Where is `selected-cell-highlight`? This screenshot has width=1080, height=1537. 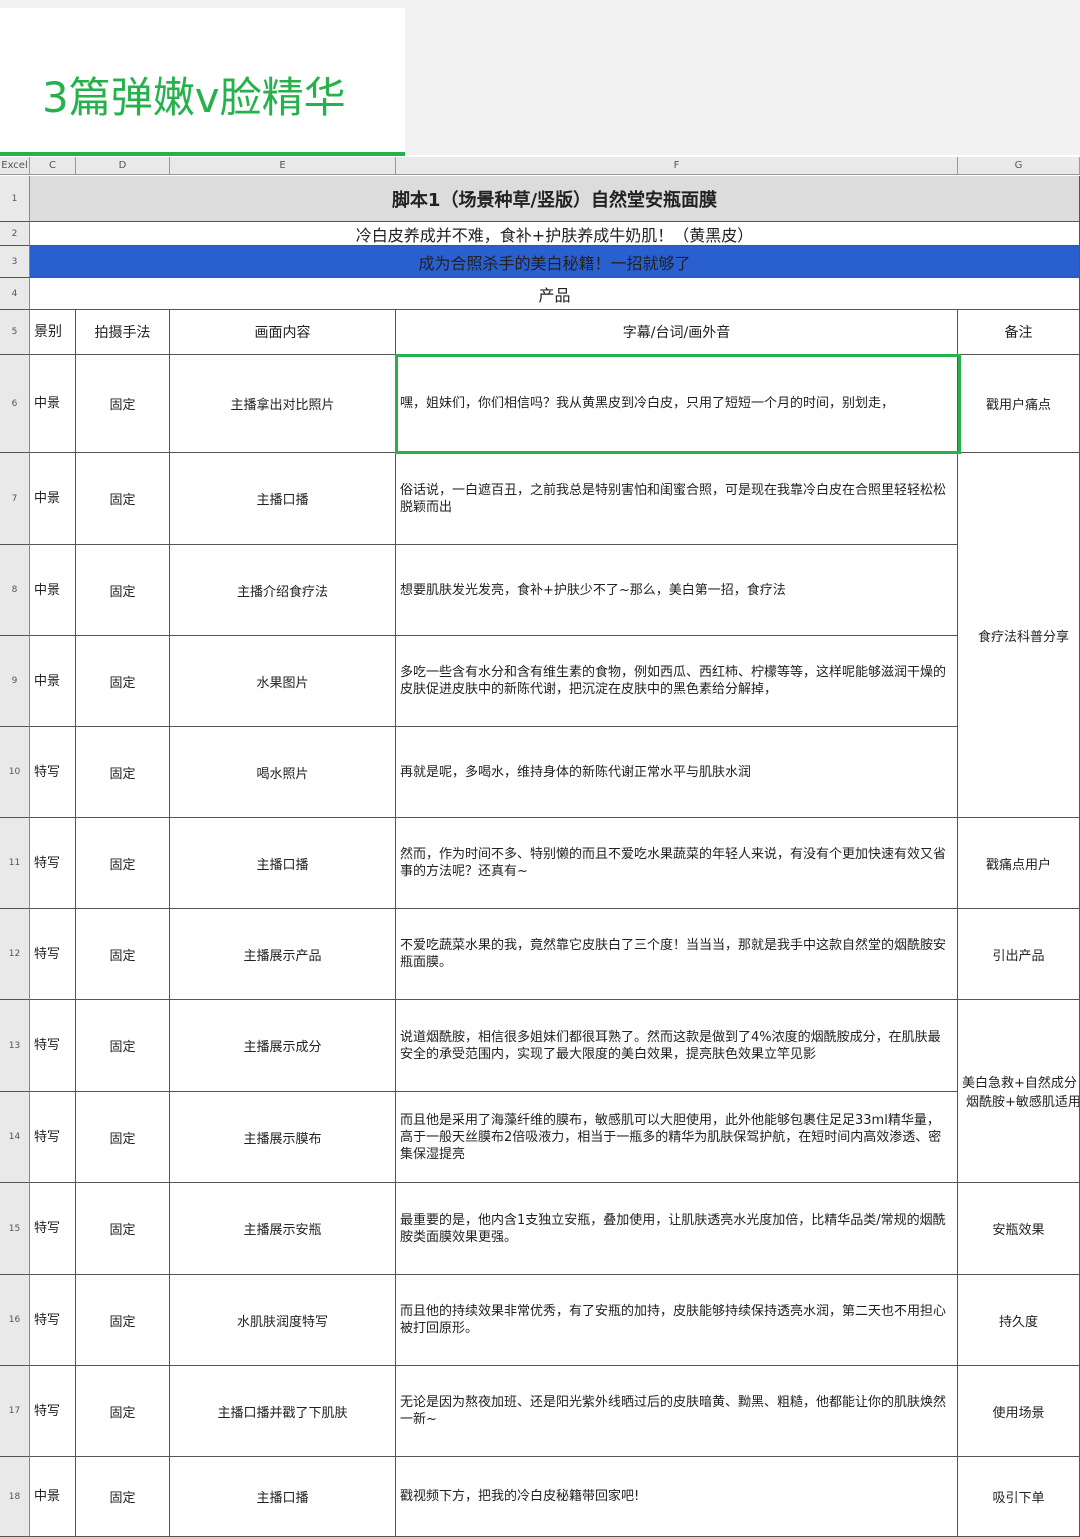
selected-cell-highlight is located at coordinates (678, 404).